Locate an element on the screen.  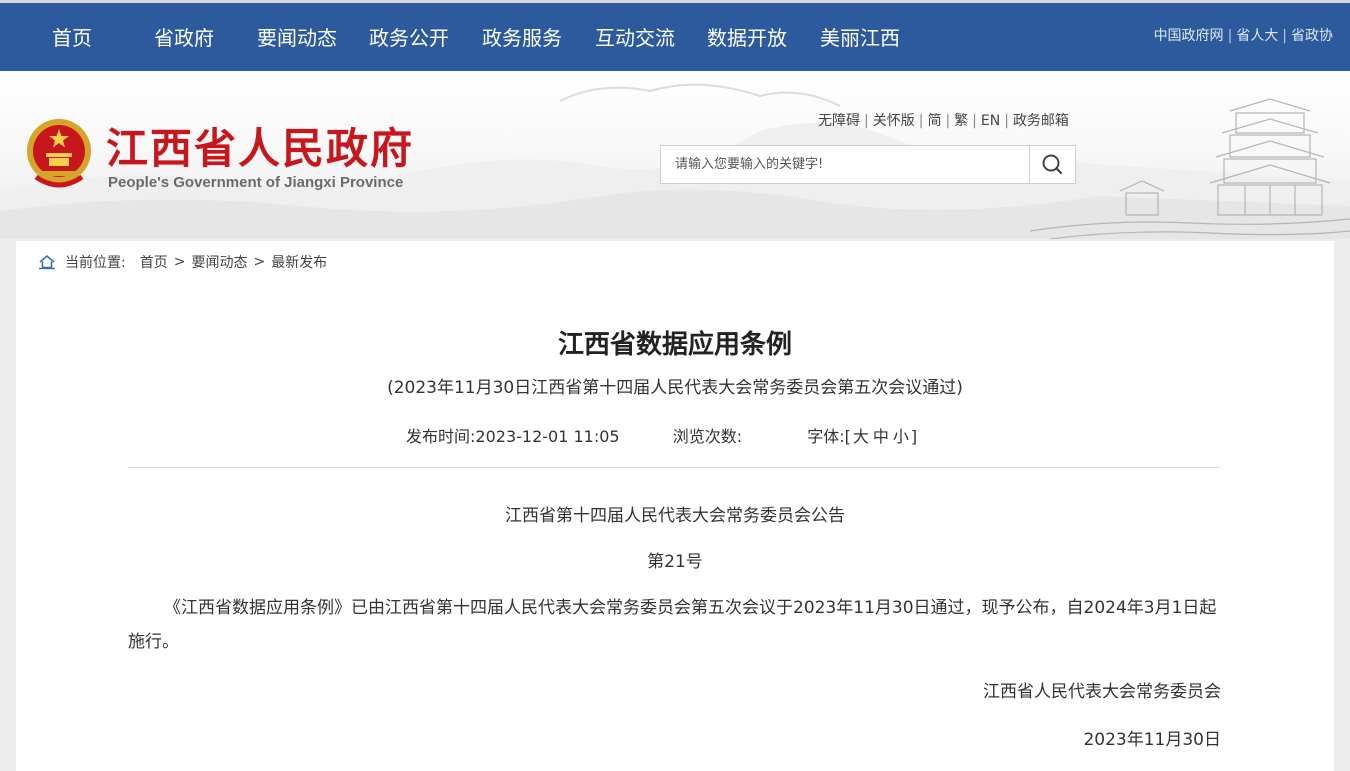
font-size-bracket-close: ] is located at coordinates (914, 436).